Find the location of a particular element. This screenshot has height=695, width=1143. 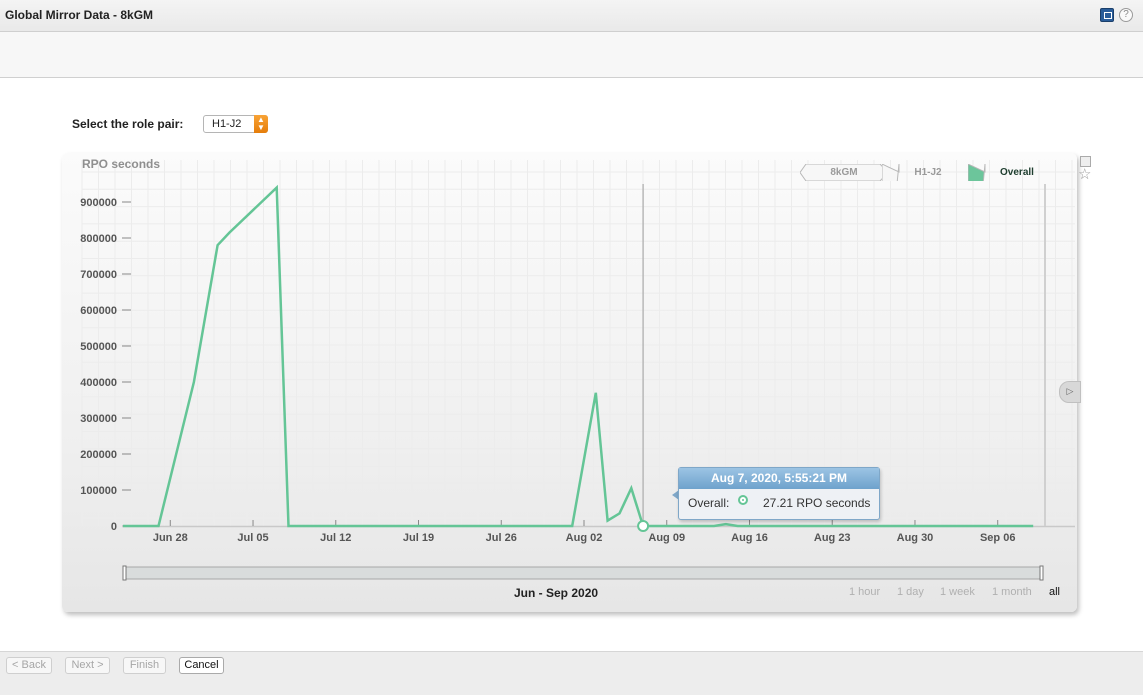

series-marker-icon is located at coordinates (743, 500).